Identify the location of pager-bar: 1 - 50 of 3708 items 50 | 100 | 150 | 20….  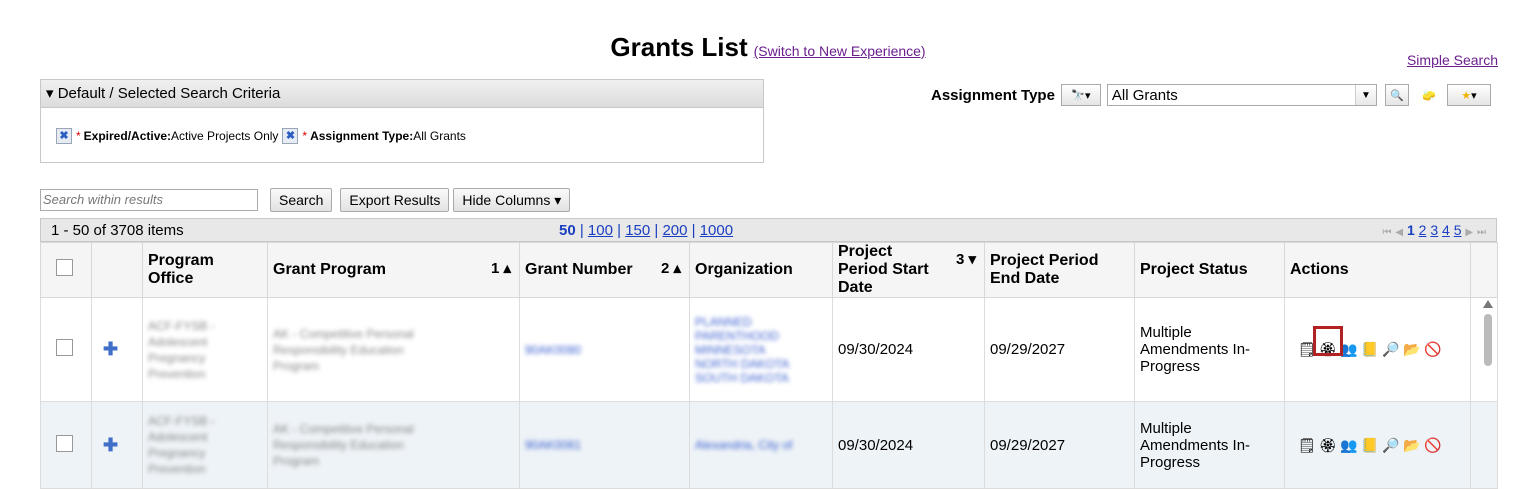
(768, 230).